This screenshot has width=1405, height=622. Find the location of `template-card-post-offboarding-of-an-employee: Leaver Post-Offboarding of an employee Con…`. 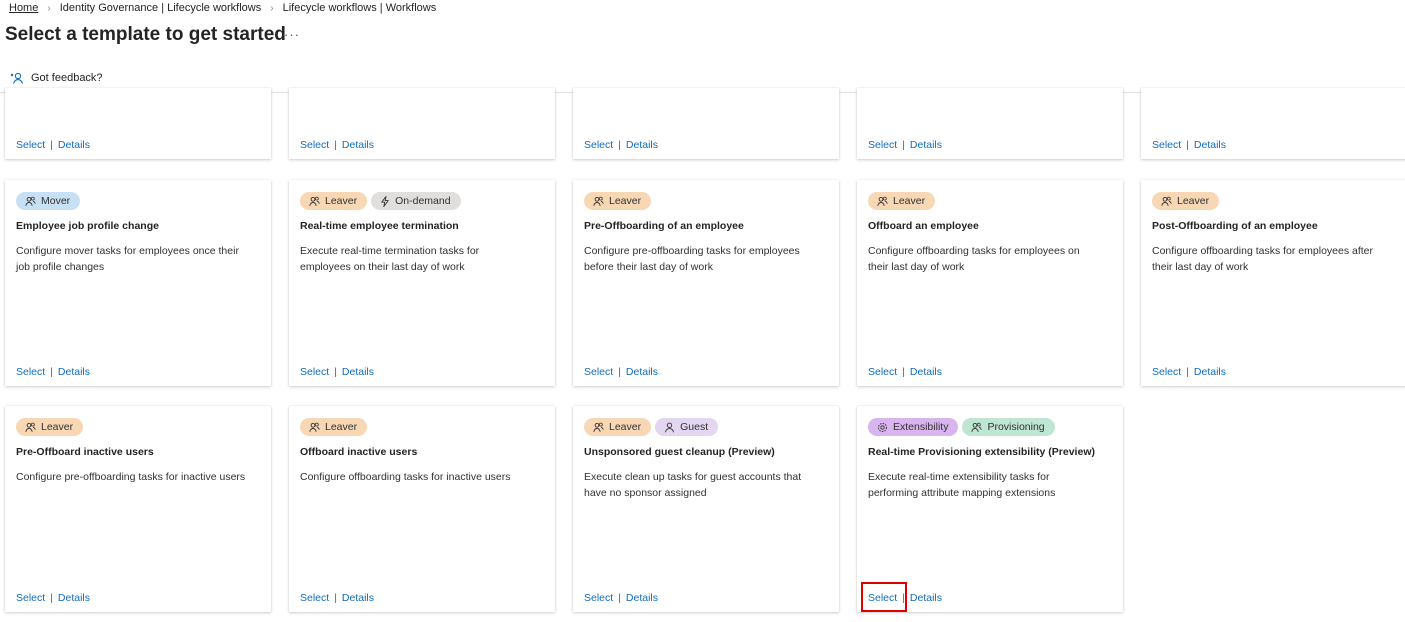

template-card-post-offboarding-of-an-employee: Leaver Post-Offboarding of an employee Con… is located at coordinates (1273, 283).